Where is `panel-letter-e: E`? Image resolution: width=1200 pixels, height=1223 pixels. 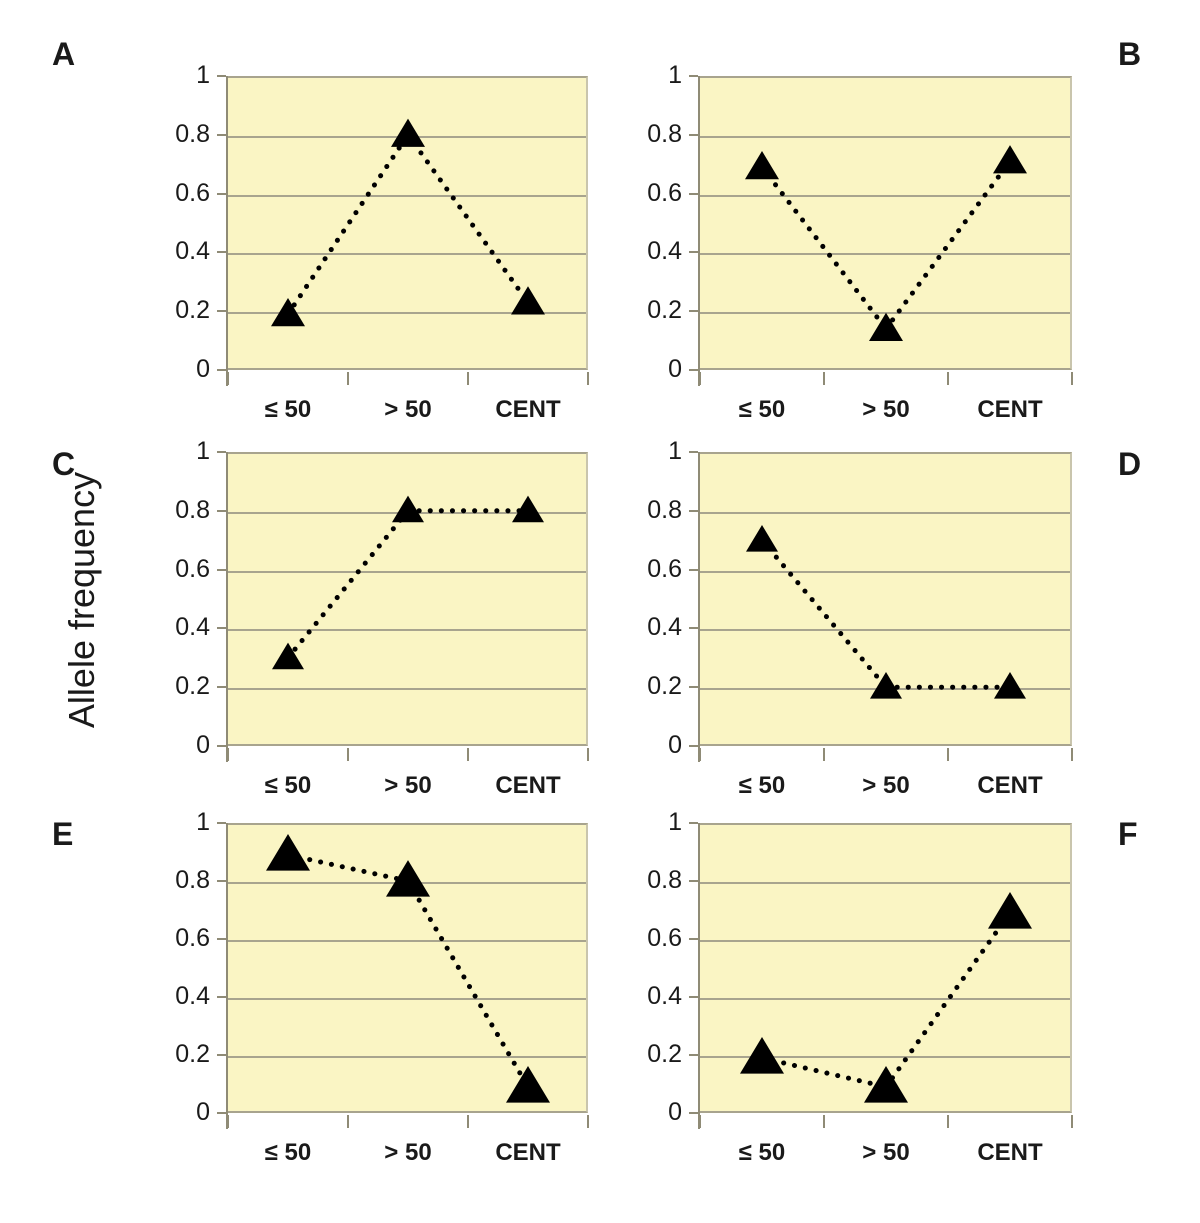
panel-letter-e: E is located at coordinates (63, 834).